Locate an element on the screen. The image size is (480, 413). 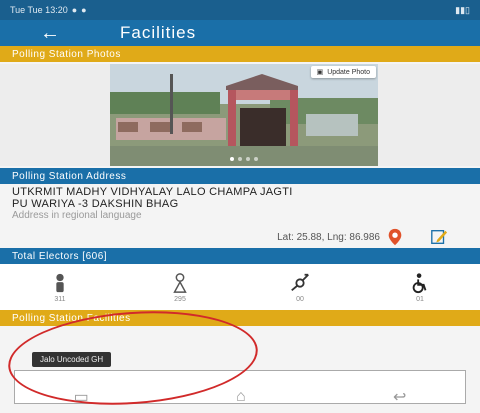
building-photo-graphic is located at coordinates (244, 115).